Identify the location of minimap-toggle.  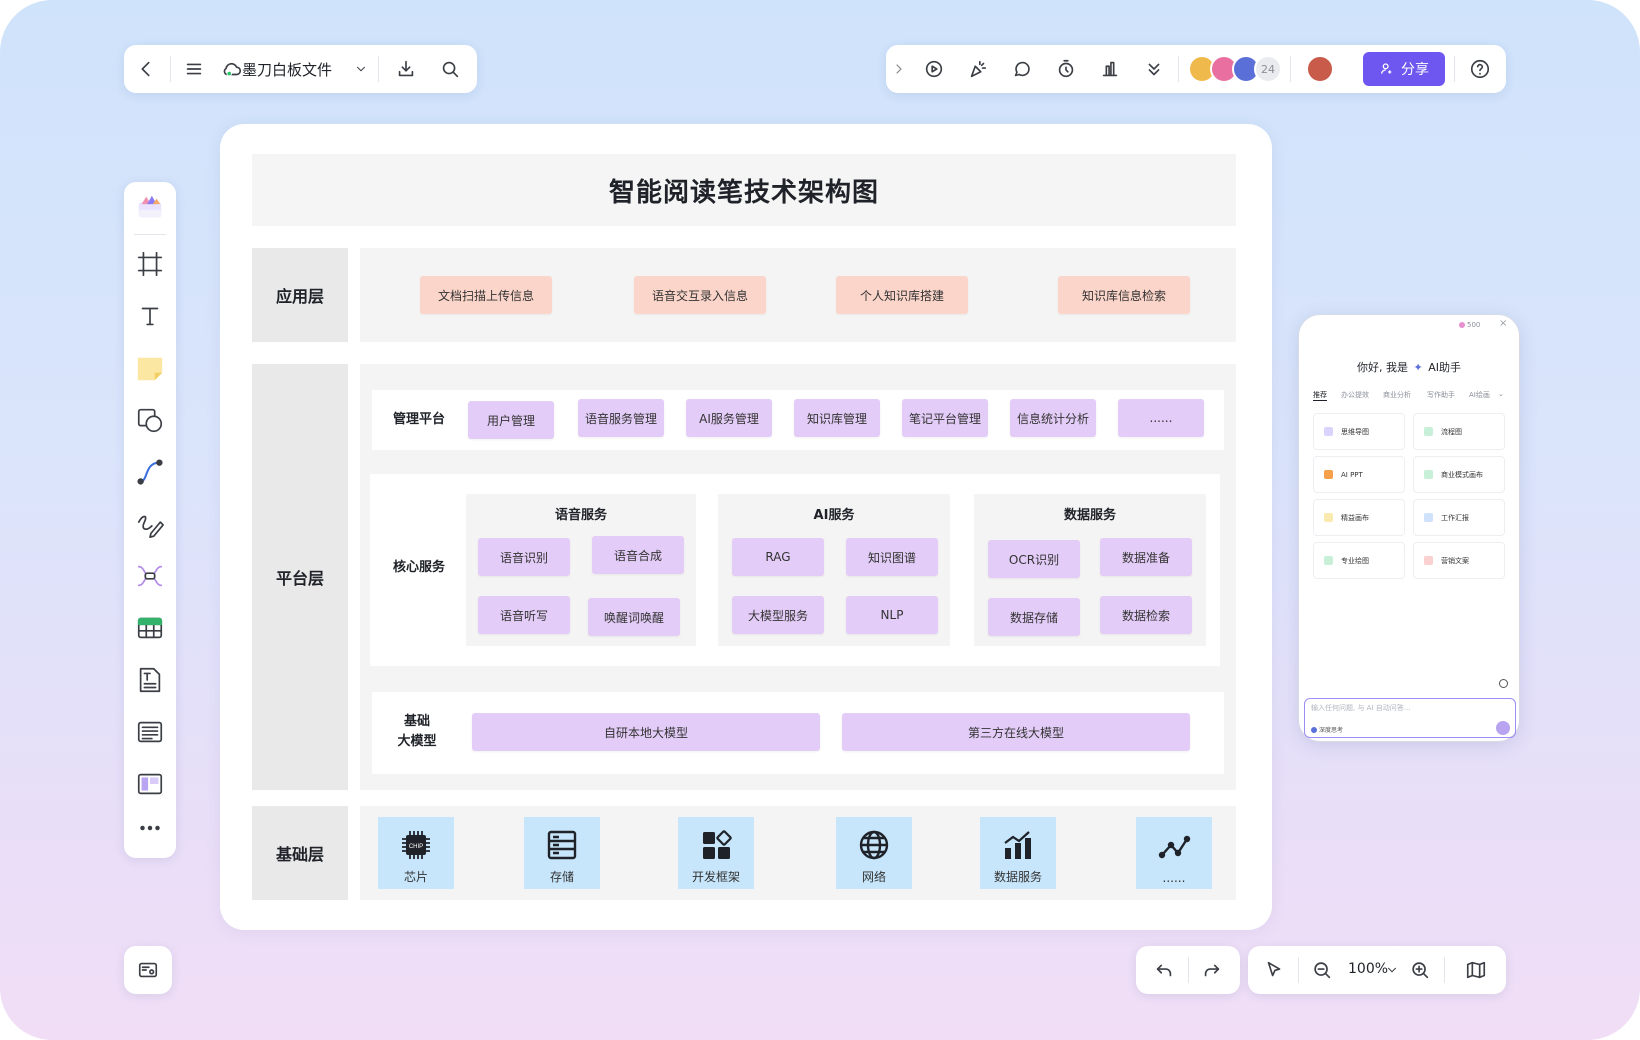
(148, 970).